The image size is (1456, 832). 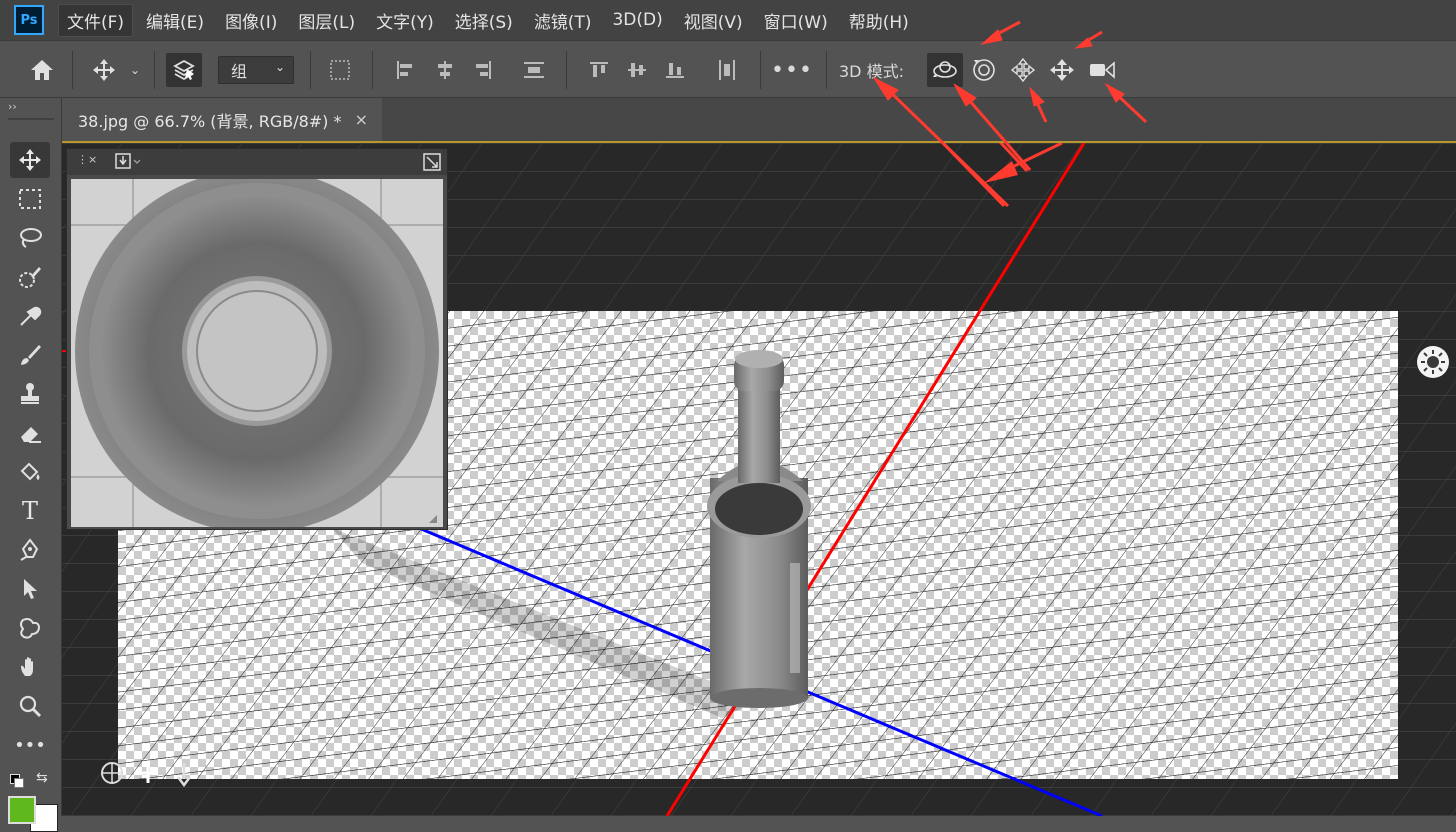 What do you see at coordinates (1433, 362) in the screenshot?
I see `light-source-icon` at bounding box center [1433, 362].